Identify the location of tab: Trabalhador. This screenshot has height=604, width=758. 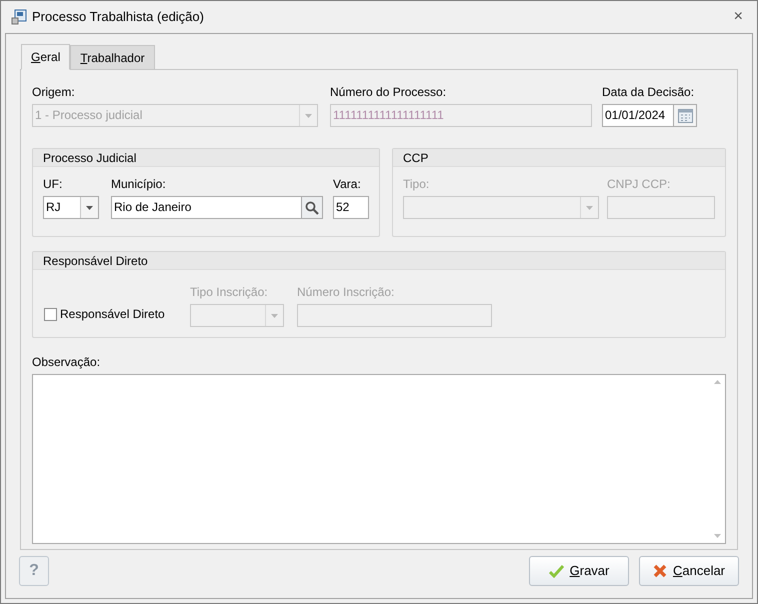
(112, 57).